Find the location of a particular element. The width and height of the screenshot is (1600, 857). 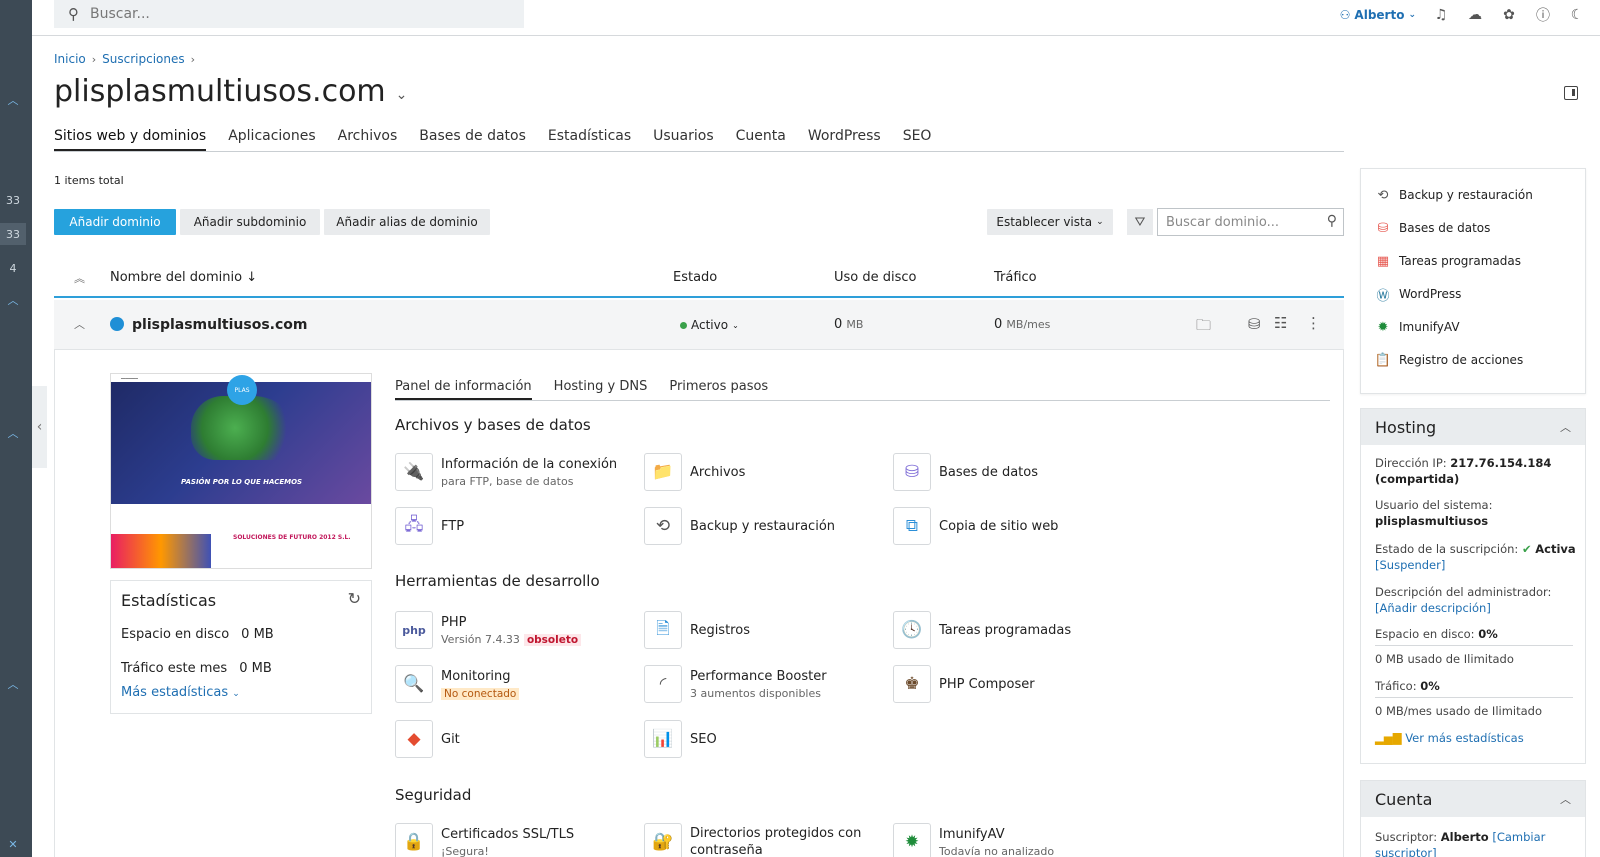

set-view-button: Establecer vista ⌄ is located at coordinates (1050, 222).